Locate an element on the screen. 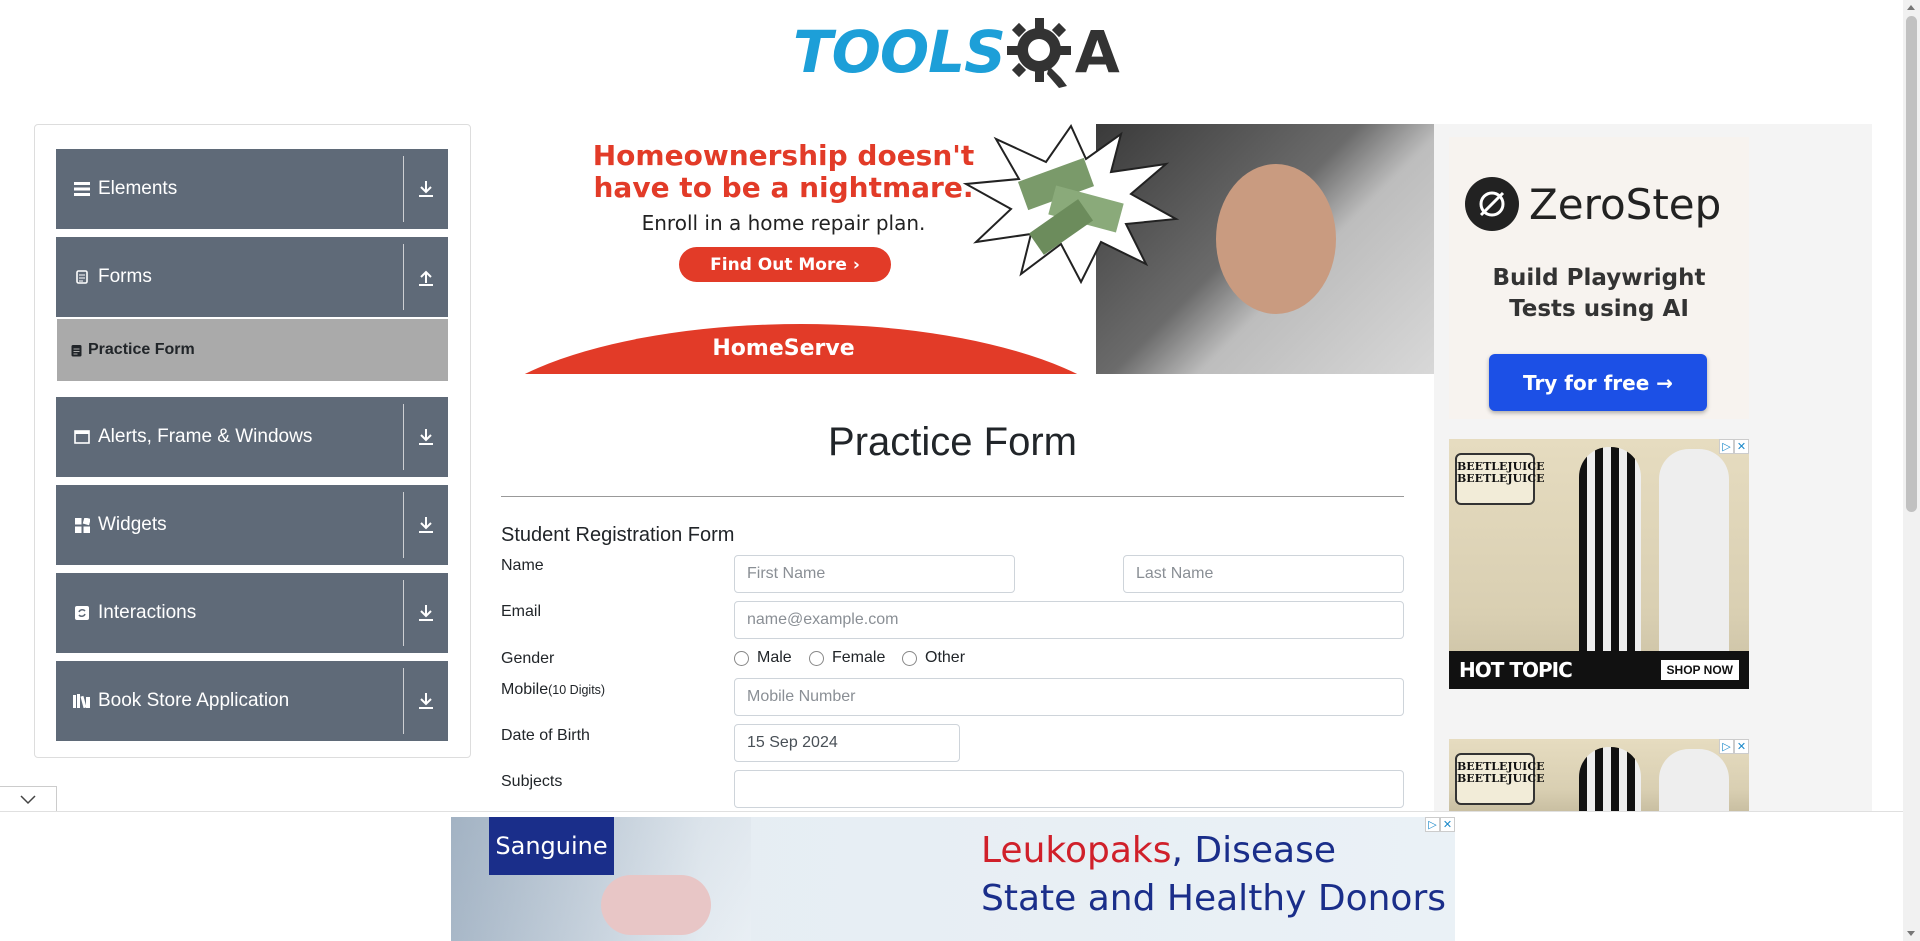 The width and height of the screenshot is (1920, 941). upload-icon is located at coordinates (426, 277).